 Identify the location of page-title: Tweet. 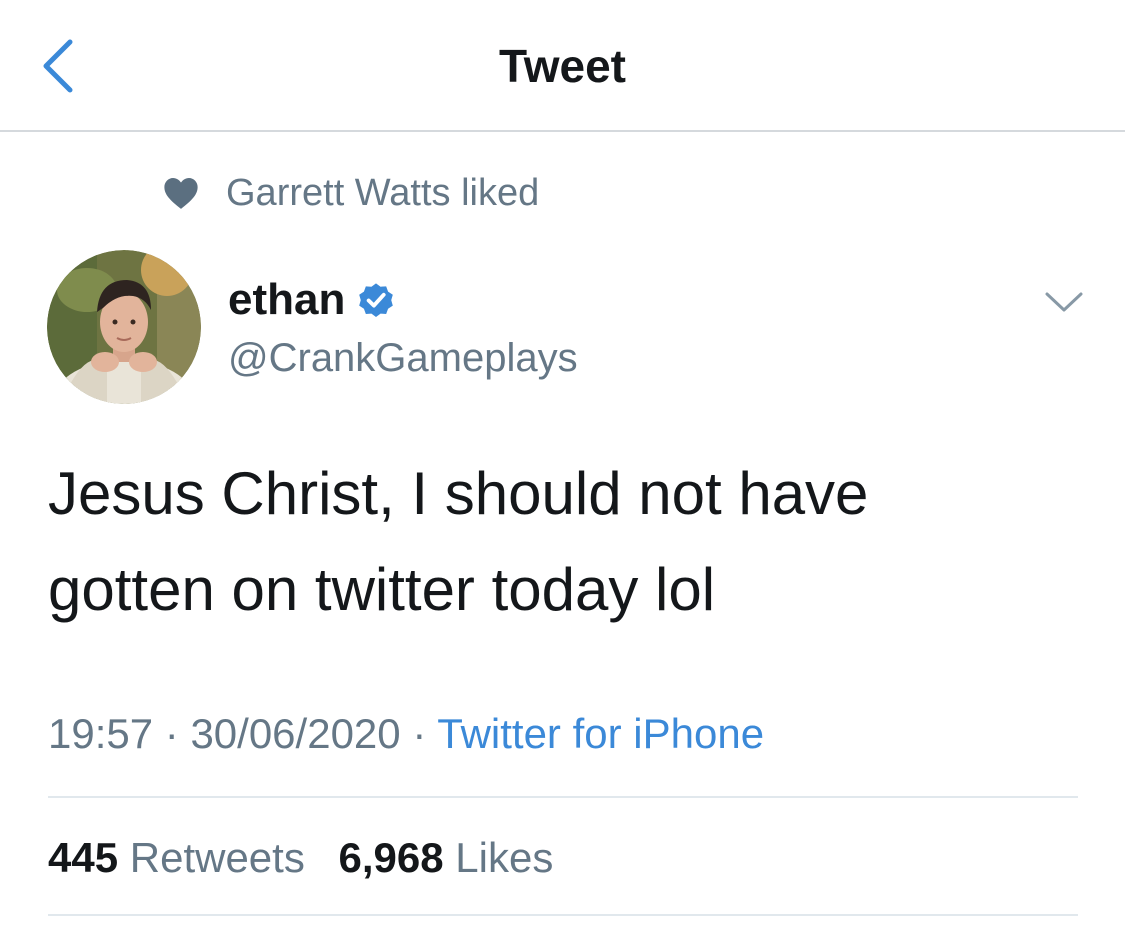
(562, 66).